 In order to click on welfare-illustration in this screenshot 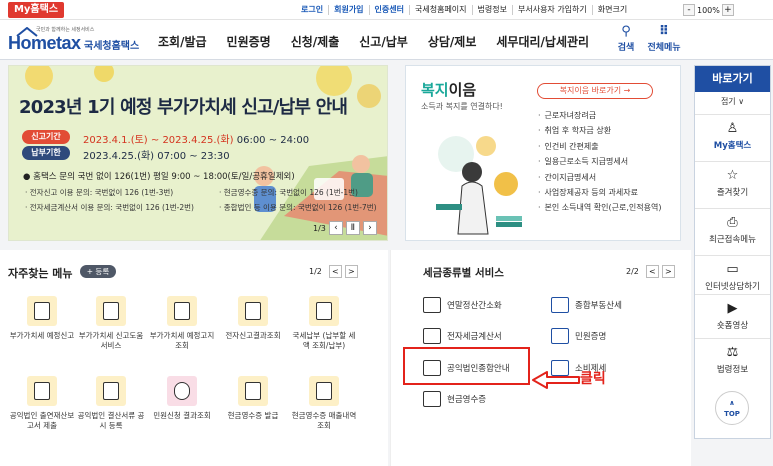, I will do `click(479, 185)`.